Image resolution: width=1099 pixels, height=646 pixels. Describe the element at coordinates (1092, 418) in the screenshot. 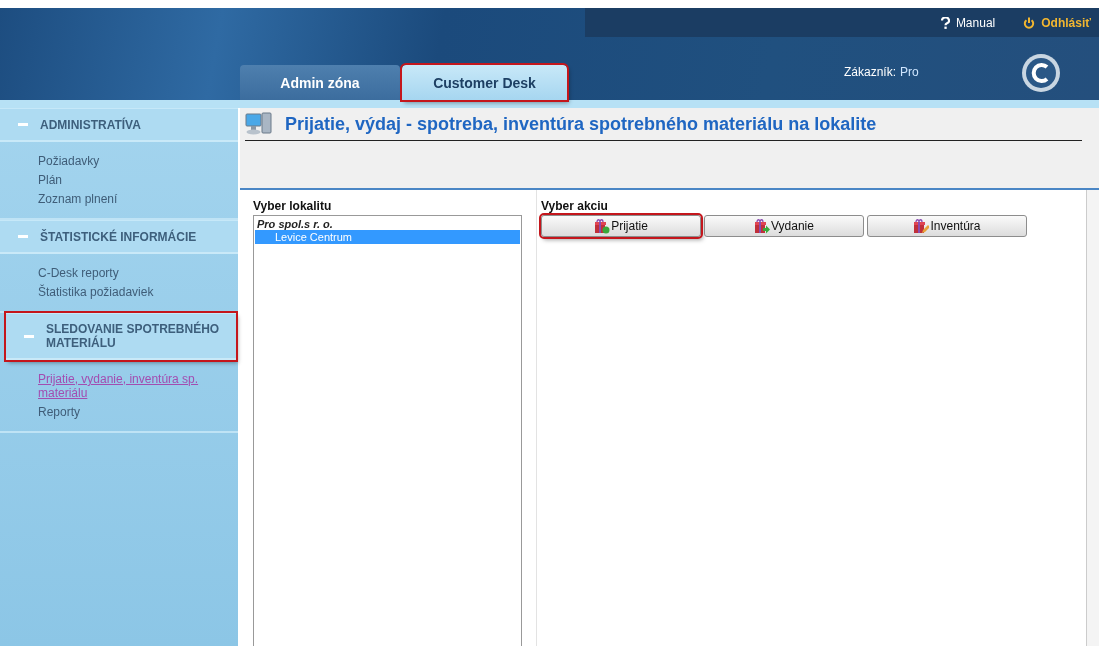

I see `scrollbar` at that location.